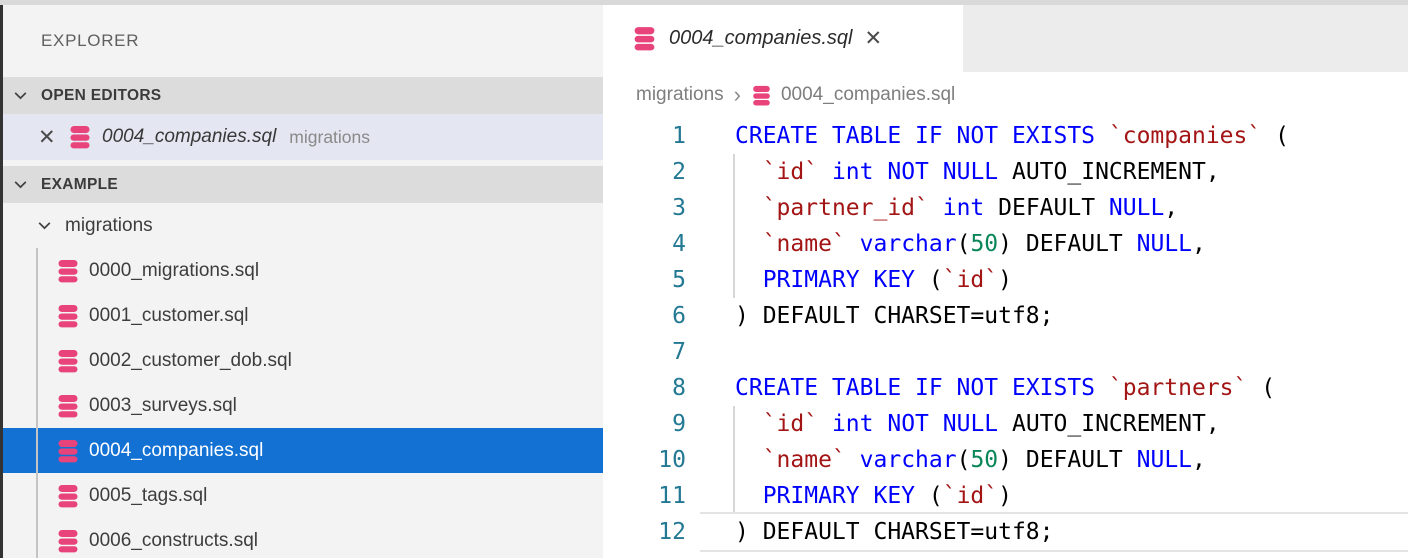 The width and height of the screenshot is (1408, 558). What do you see at coordinates (644, 532) in the screenshot?
I see `line-number: 12` at bounding box center [644, 532].